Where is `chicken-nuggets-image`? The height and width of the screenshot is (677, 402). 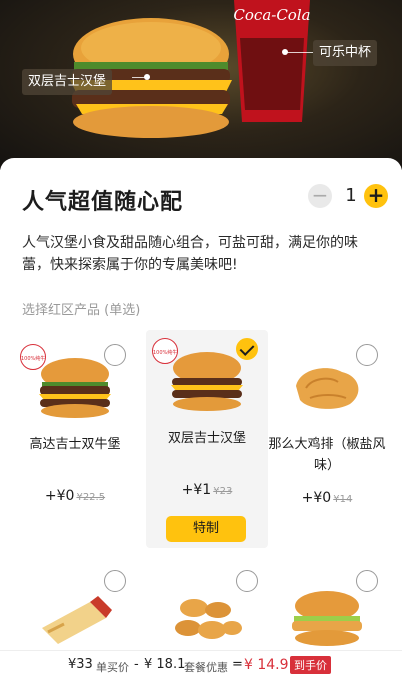
chicken-nuggets-image is located at coordinates (208, 619).